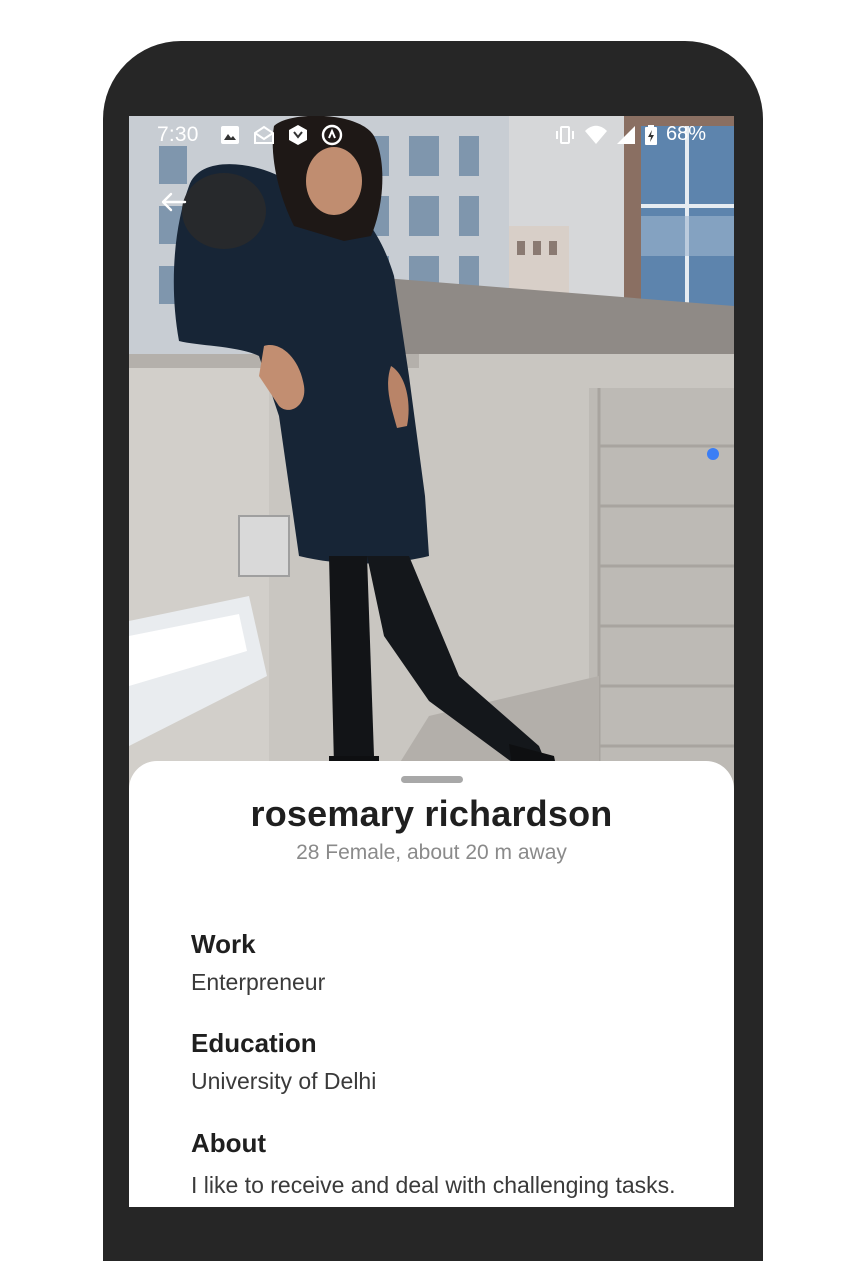 The width and height of the screenshot is (860, 1261). Describe the element at coordinates (298, 135) in the screenshot. I see `app-shield-icon` at that location.